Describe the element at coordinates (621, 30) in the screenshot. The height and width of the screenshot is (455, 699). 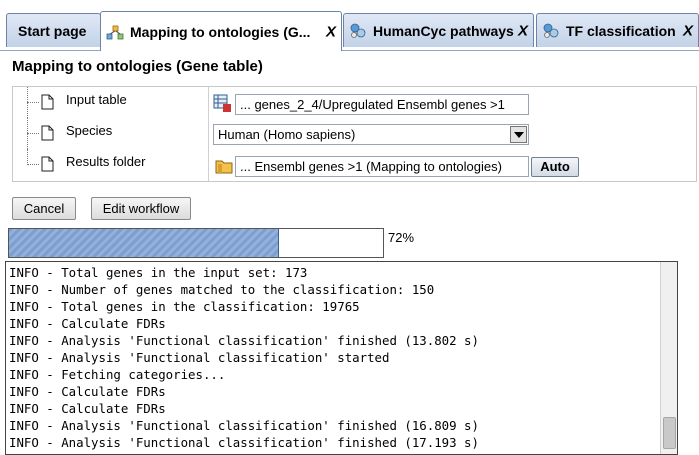
I see `tab-label: TF classification` at that location.